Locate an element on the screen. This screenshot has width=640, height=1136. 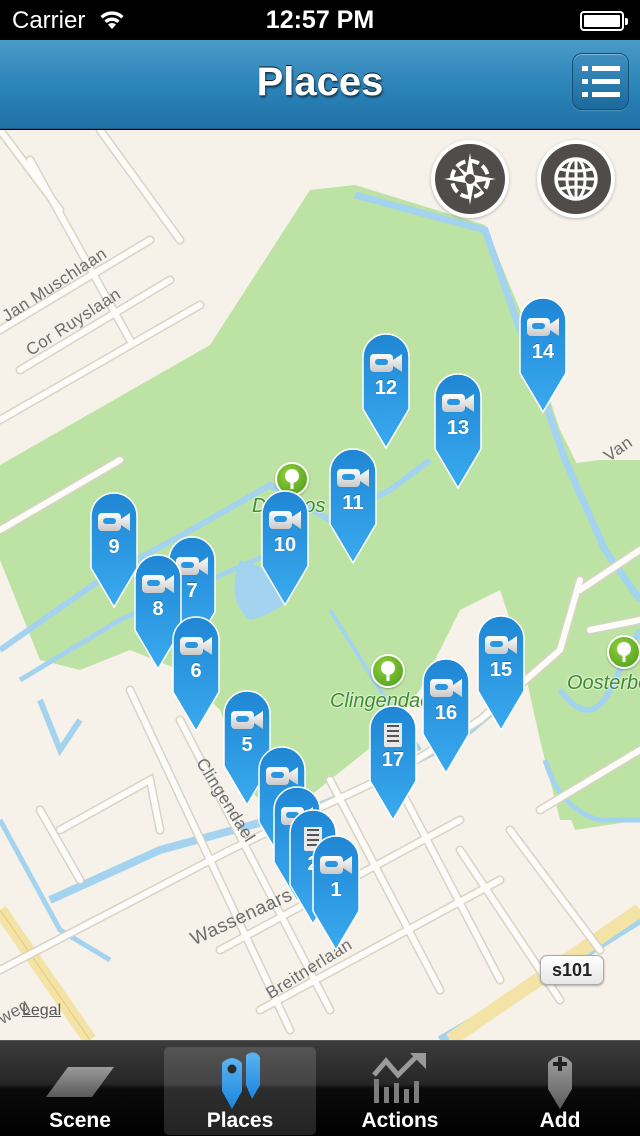
tab-label: Add is located at coordinates (560, 1120).